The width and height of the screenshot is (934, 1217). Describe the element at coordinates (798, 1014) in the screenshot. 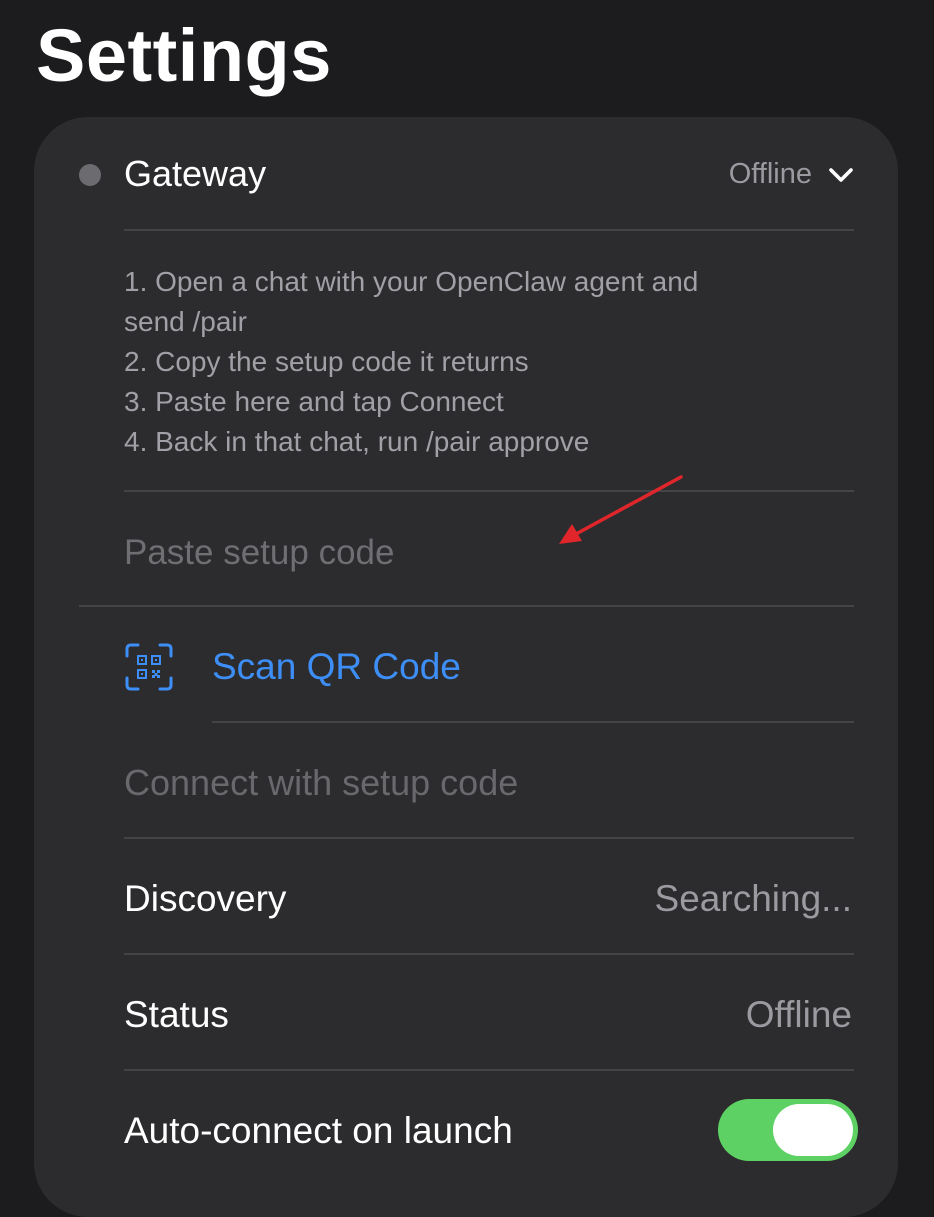

I see `status-value: Offline` at that location.